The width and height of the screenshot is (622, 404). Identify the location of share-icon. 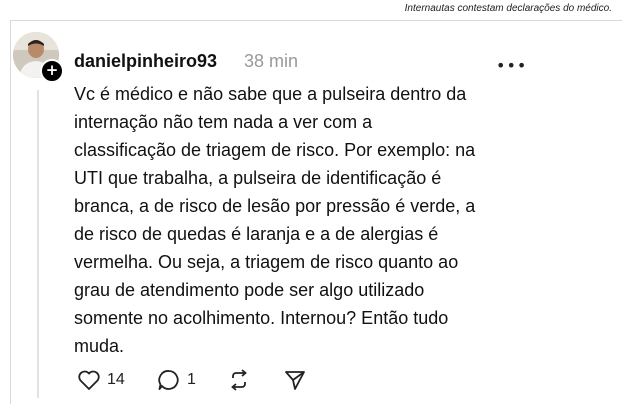
(295, 380).